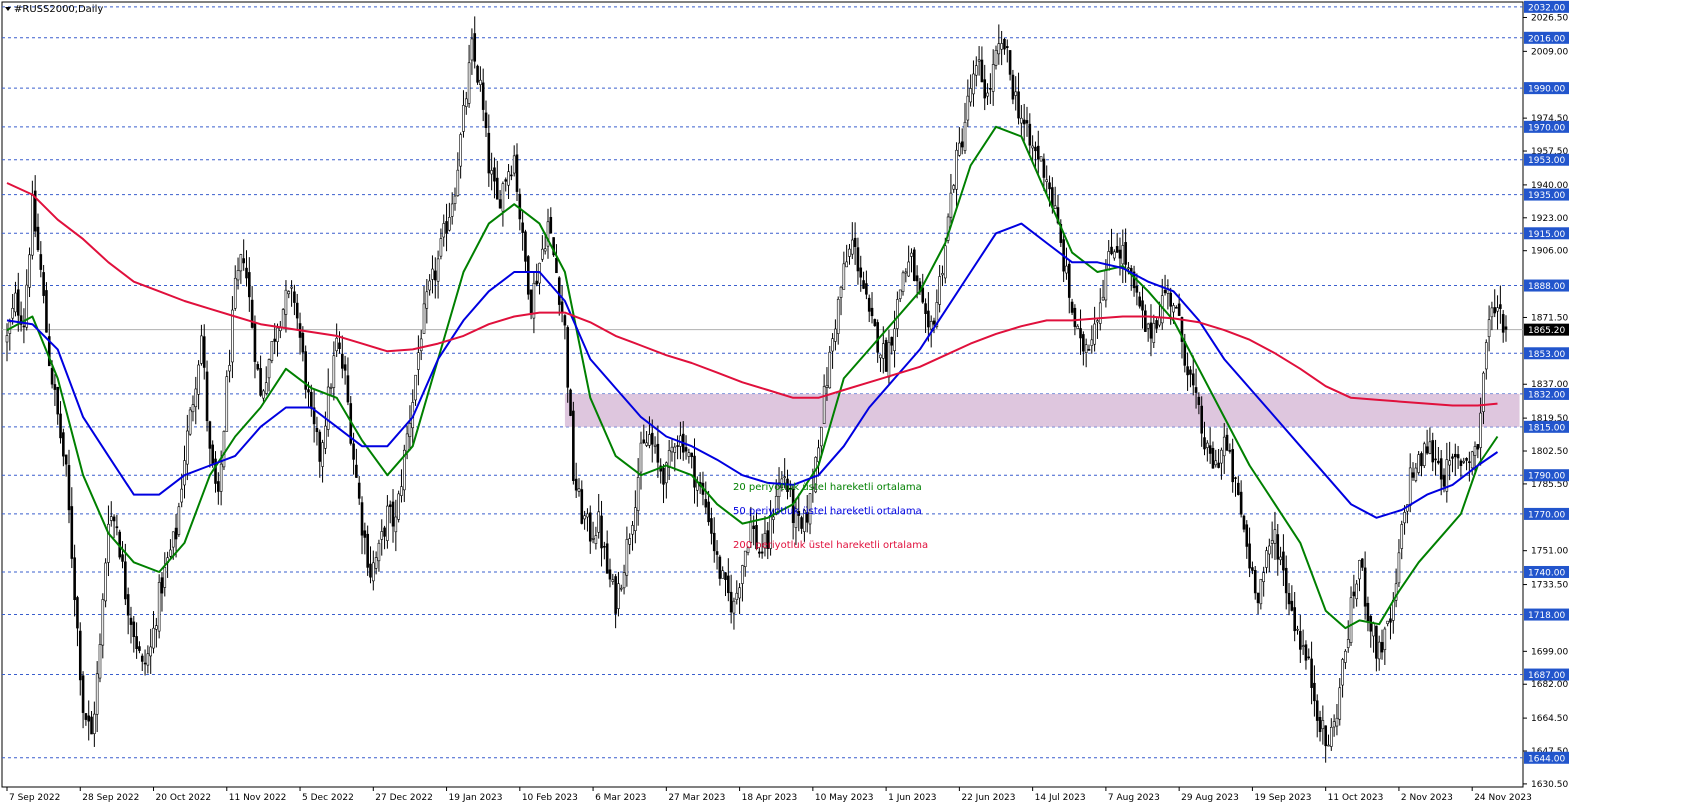 This screenshot has width=1695, height=810. What do you see at coordinates (1549, 685) in the screenshot?
I see `y-tick-label: 1682.00` at bounding box center [1549, 685].